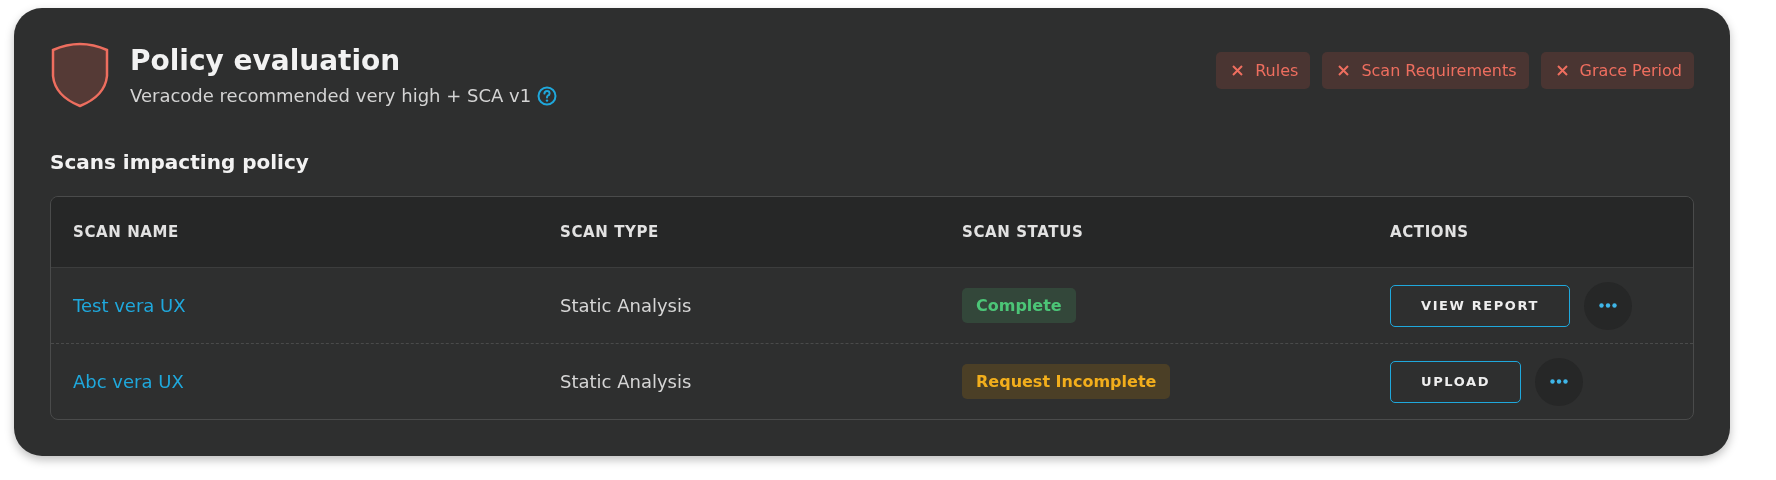  What do you see at coordinates (610, 232) in the screenshot?
I see `column-header: SCAN TYPE` at bounding box center [610, 232].